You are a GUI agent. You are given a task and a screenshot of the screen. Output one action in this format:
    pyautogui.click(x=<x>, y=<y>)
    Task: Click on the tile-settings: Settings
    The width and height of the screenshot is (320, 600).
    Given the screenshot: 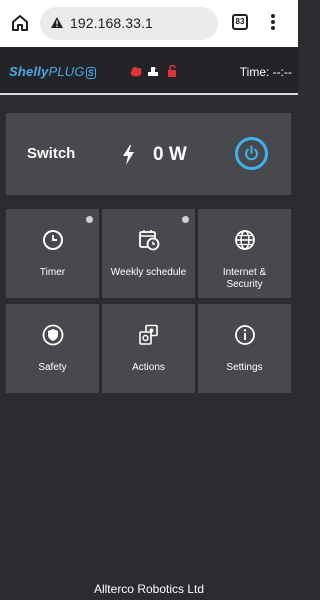 What is the action you would take?
    pyautogui.click(x=244, y=348)
    